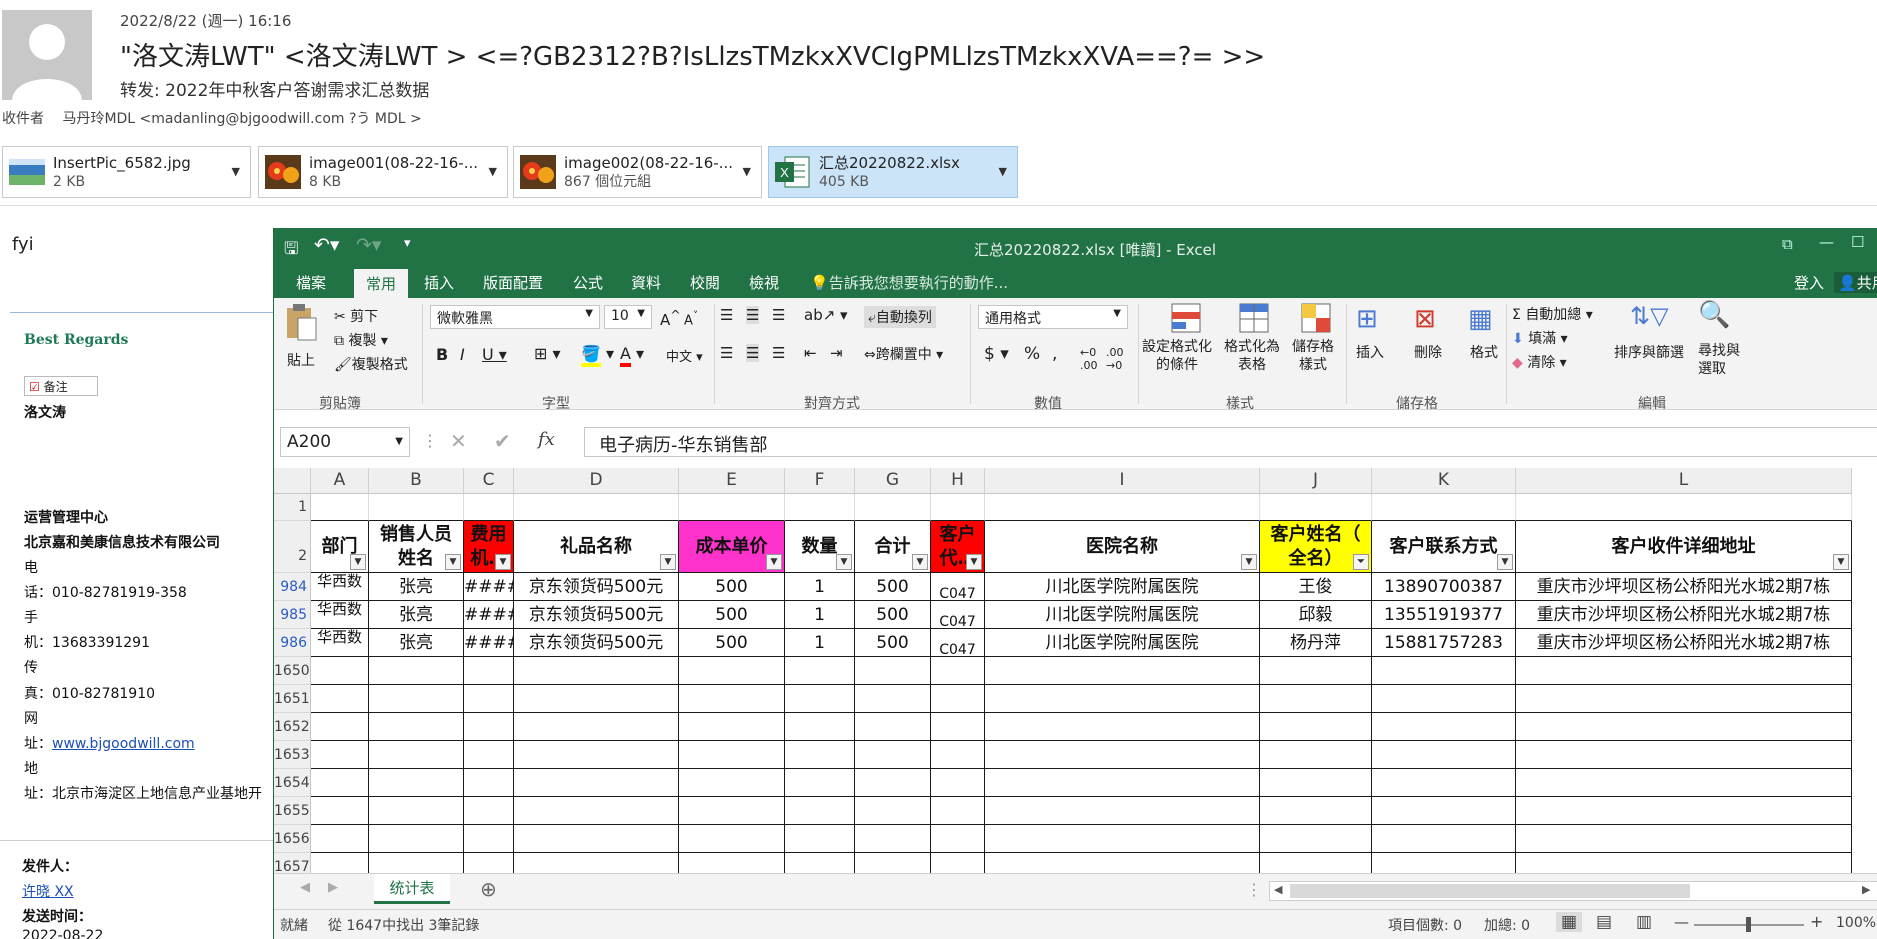 This screenshot has width=1877, height=939. What do you see at coordinates (292, 727) in the screenshot?
I see `row-header: 1652` at bounding box center [292, 727].